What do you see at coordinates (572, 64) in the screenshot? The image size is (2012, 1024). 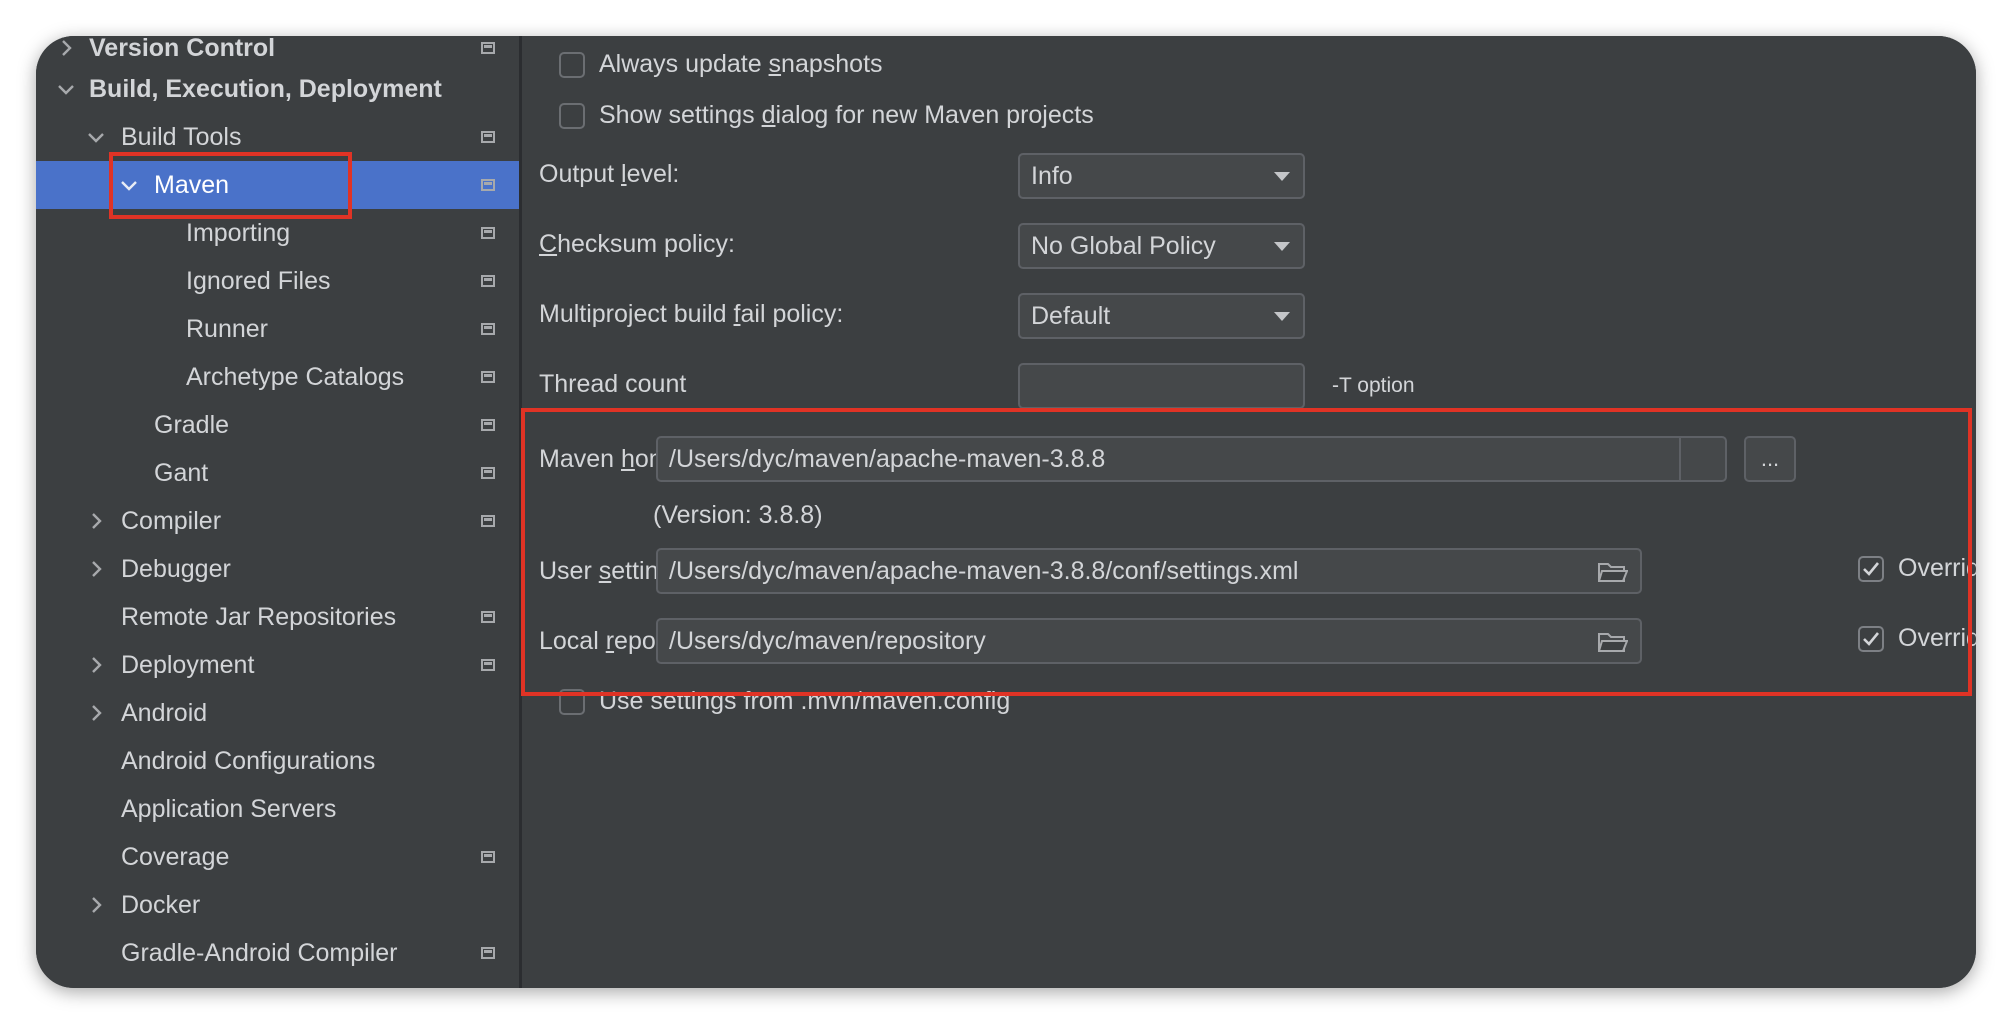 I see `always-update-snapshots-checkbox` at bounding box center [572, 64].